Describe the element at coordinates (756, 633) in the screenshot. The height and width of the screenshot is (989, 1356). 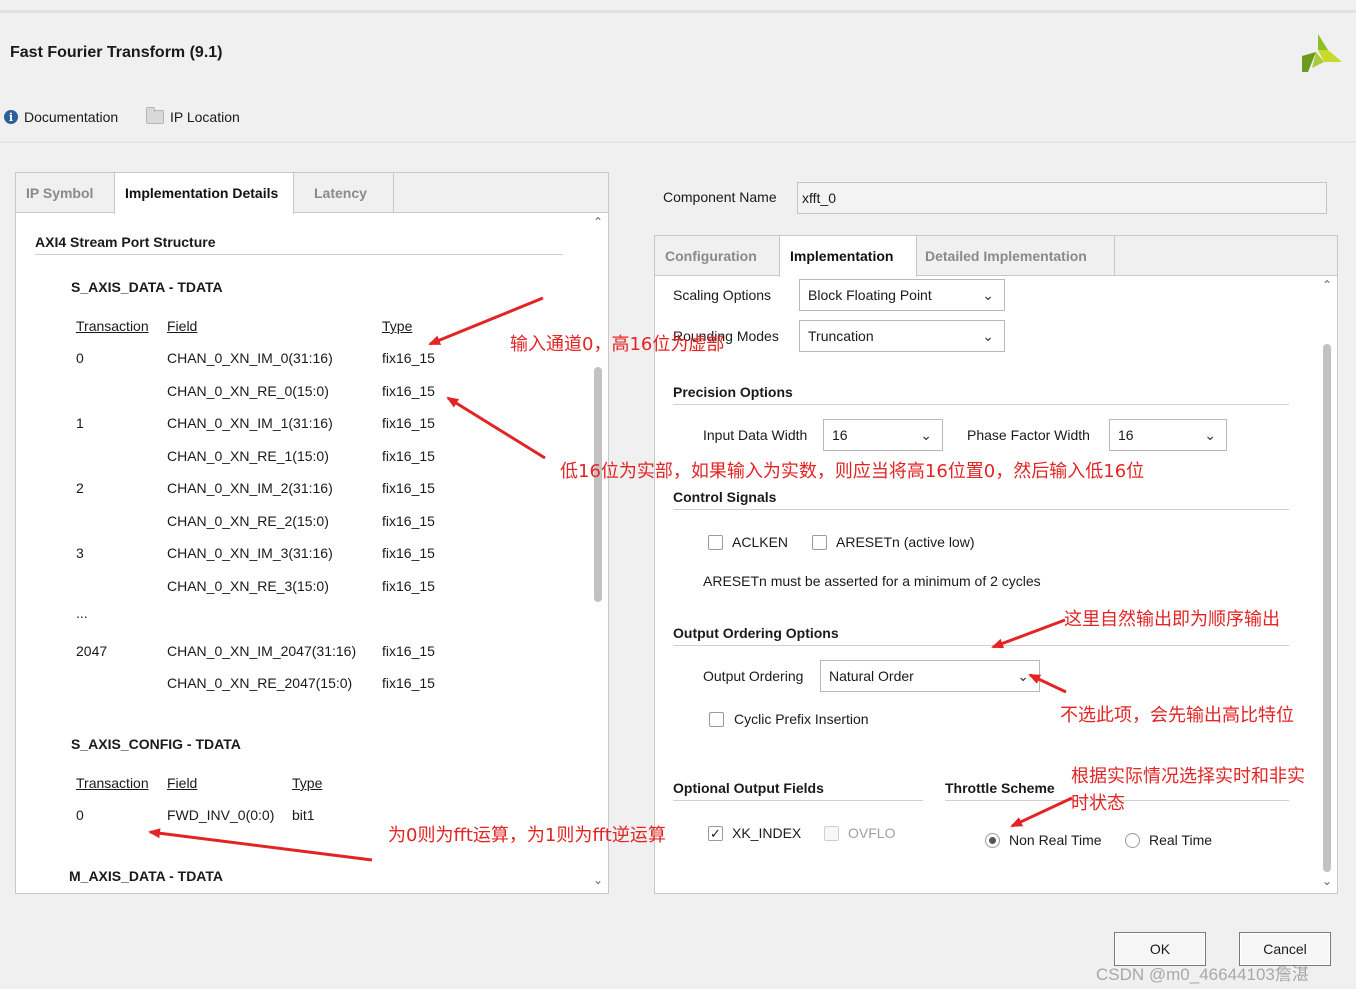
I see `output-ordering-title: Output Ordering Options` at that location.